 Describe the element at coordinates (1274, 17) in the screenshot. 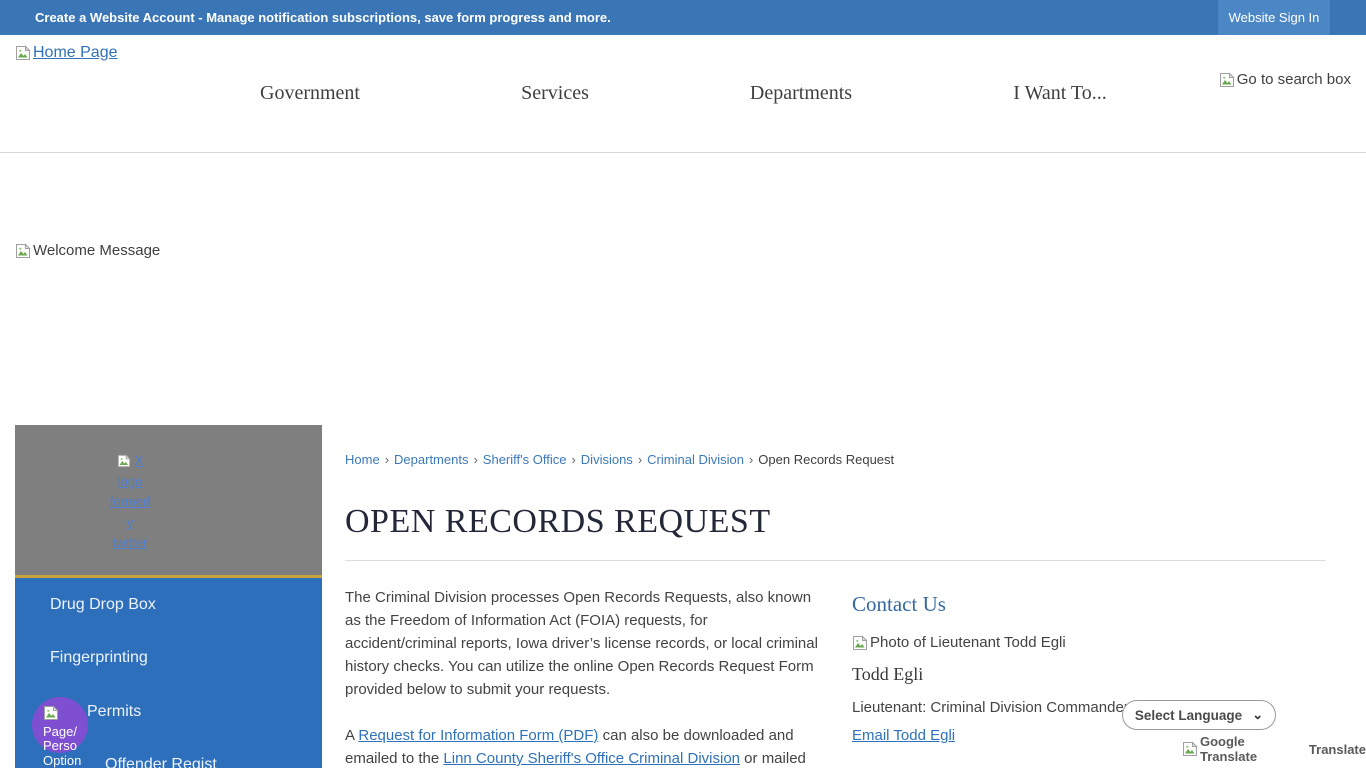

I see `website-sign-in-button: Website Sign In` at that location.